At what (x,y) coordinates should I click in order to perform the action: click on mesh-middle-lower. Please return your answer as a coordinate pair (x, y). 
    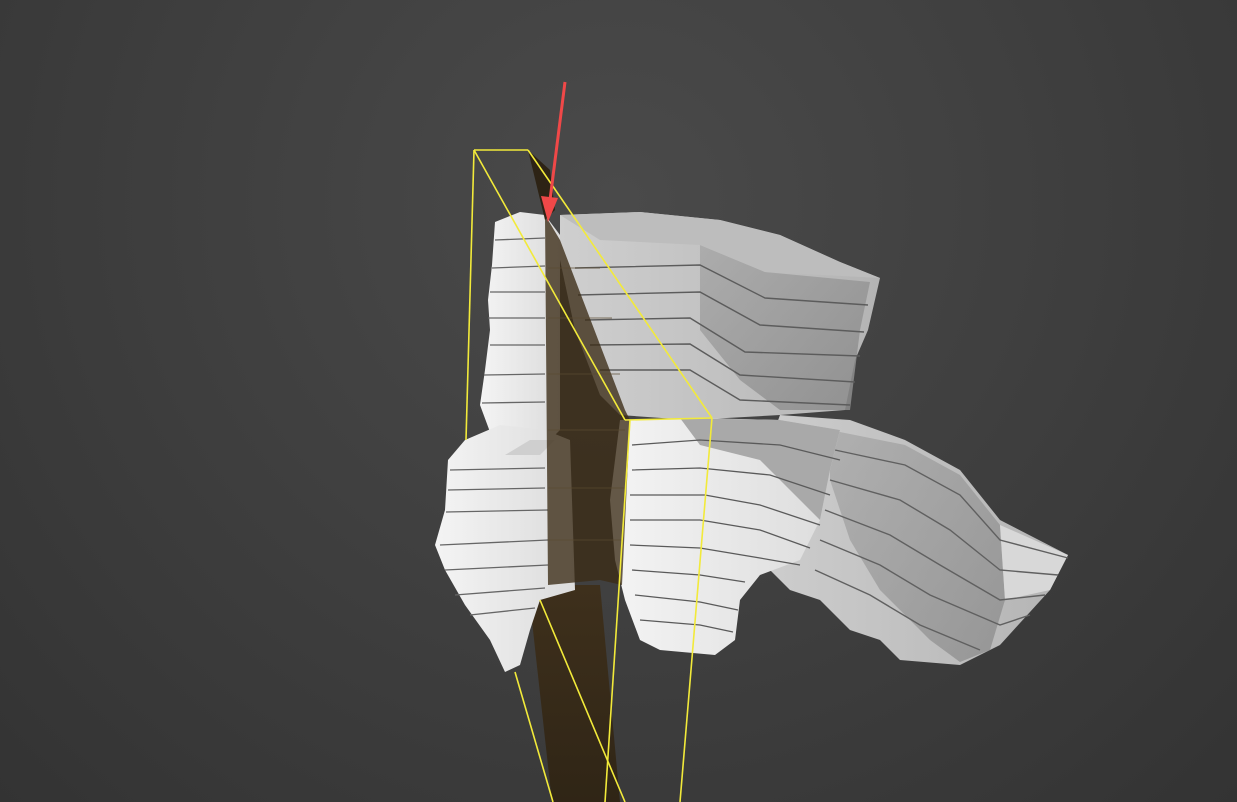
    Looking at the image, I should click on (725, 536).